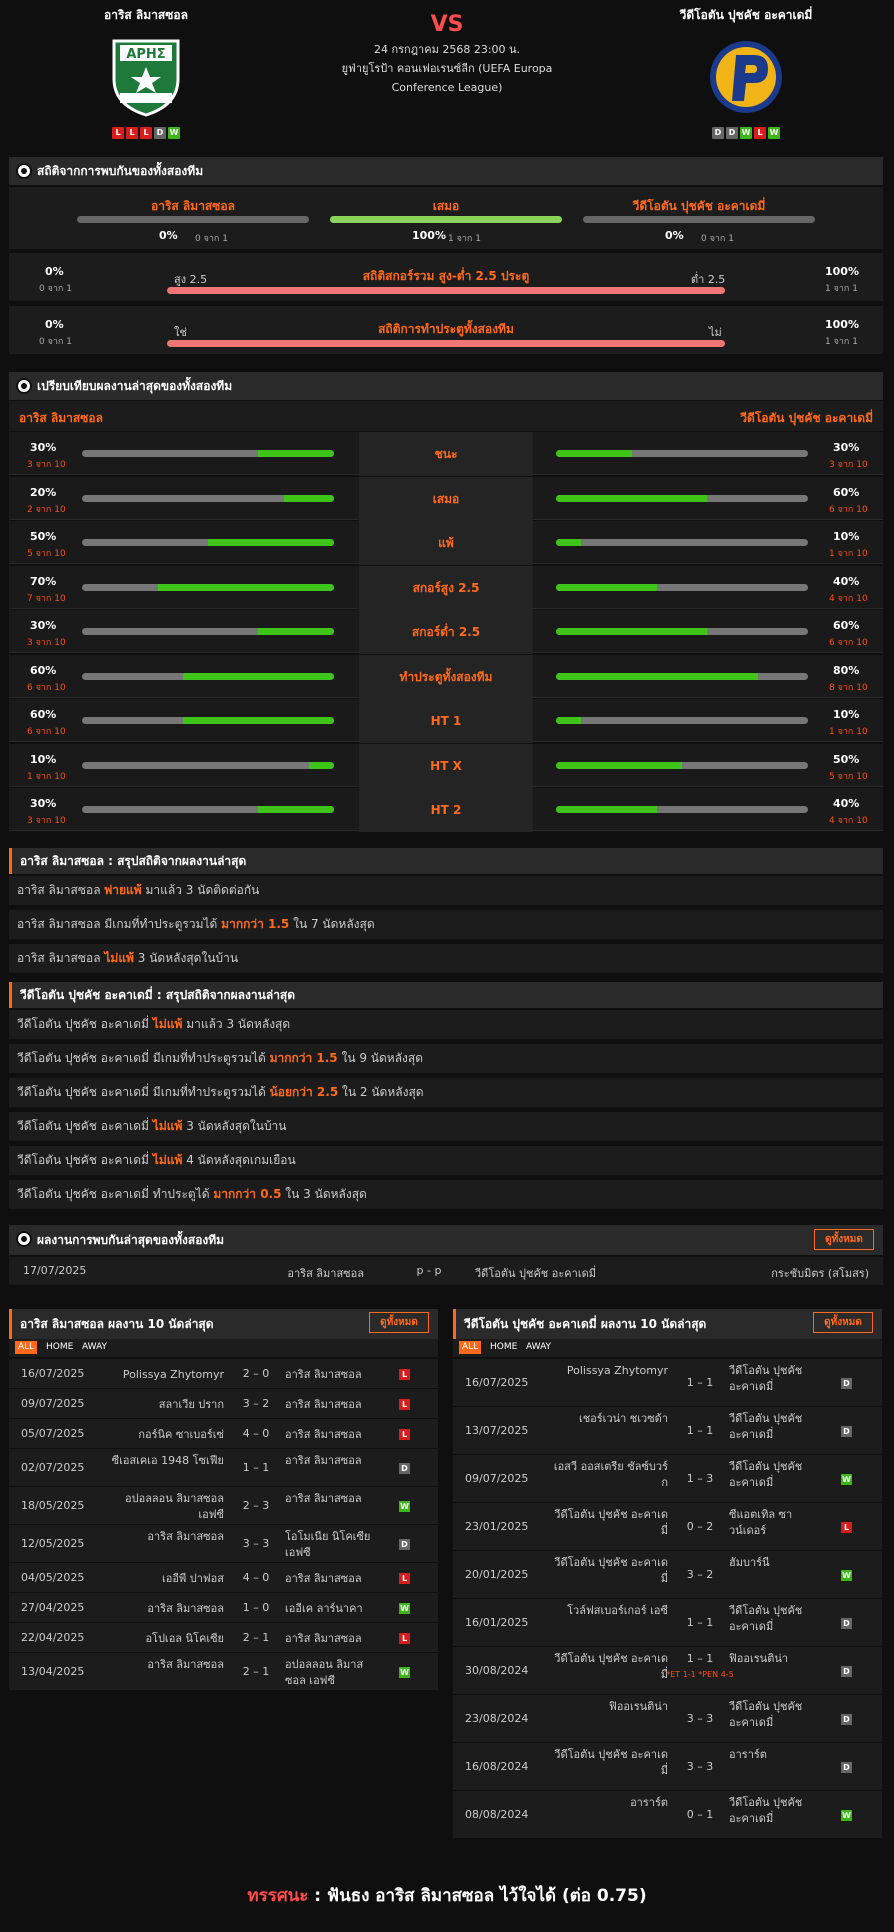 This screenshot has width=894, height=1932. Describe the element at coordinates (43, 670) in the screenshot. I see `compare-home-pct: 60%` at that location.